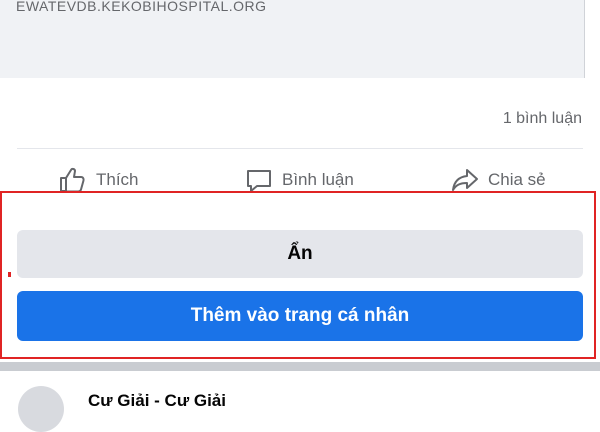 The height and width of the screenshot is (432, 600). I want to click on comment-label: Bình luận, so click(318, 179).